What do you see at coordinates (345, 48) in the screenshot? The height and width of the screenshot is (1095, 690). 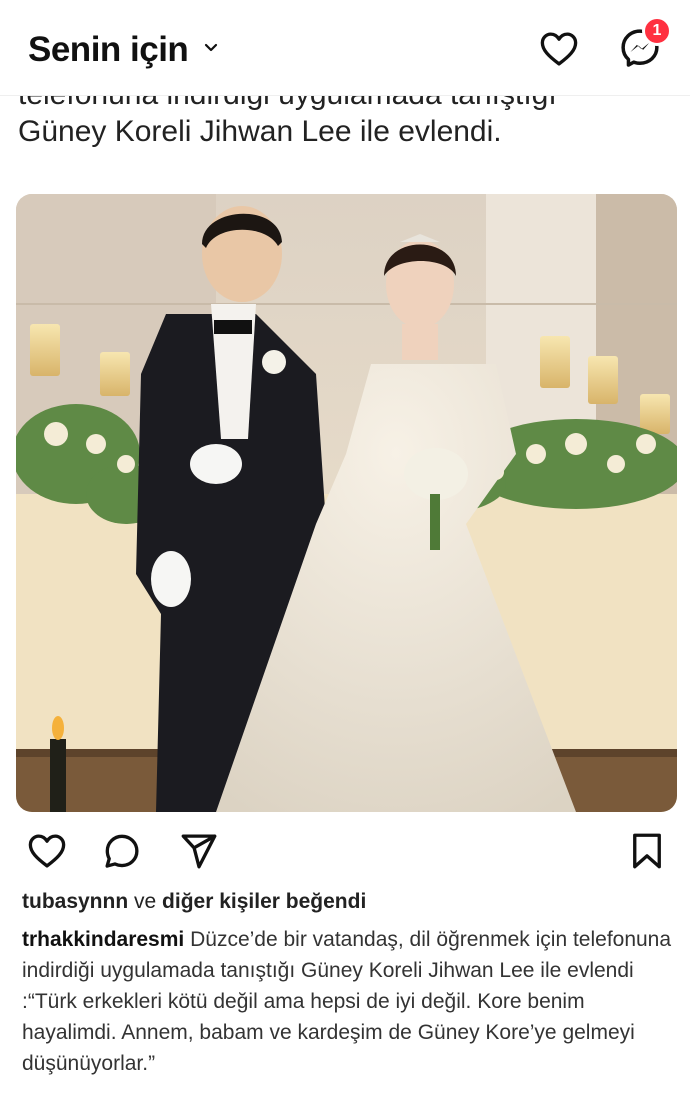 I see `top-bar: Senin için 1` at bounding box center [345, 48].